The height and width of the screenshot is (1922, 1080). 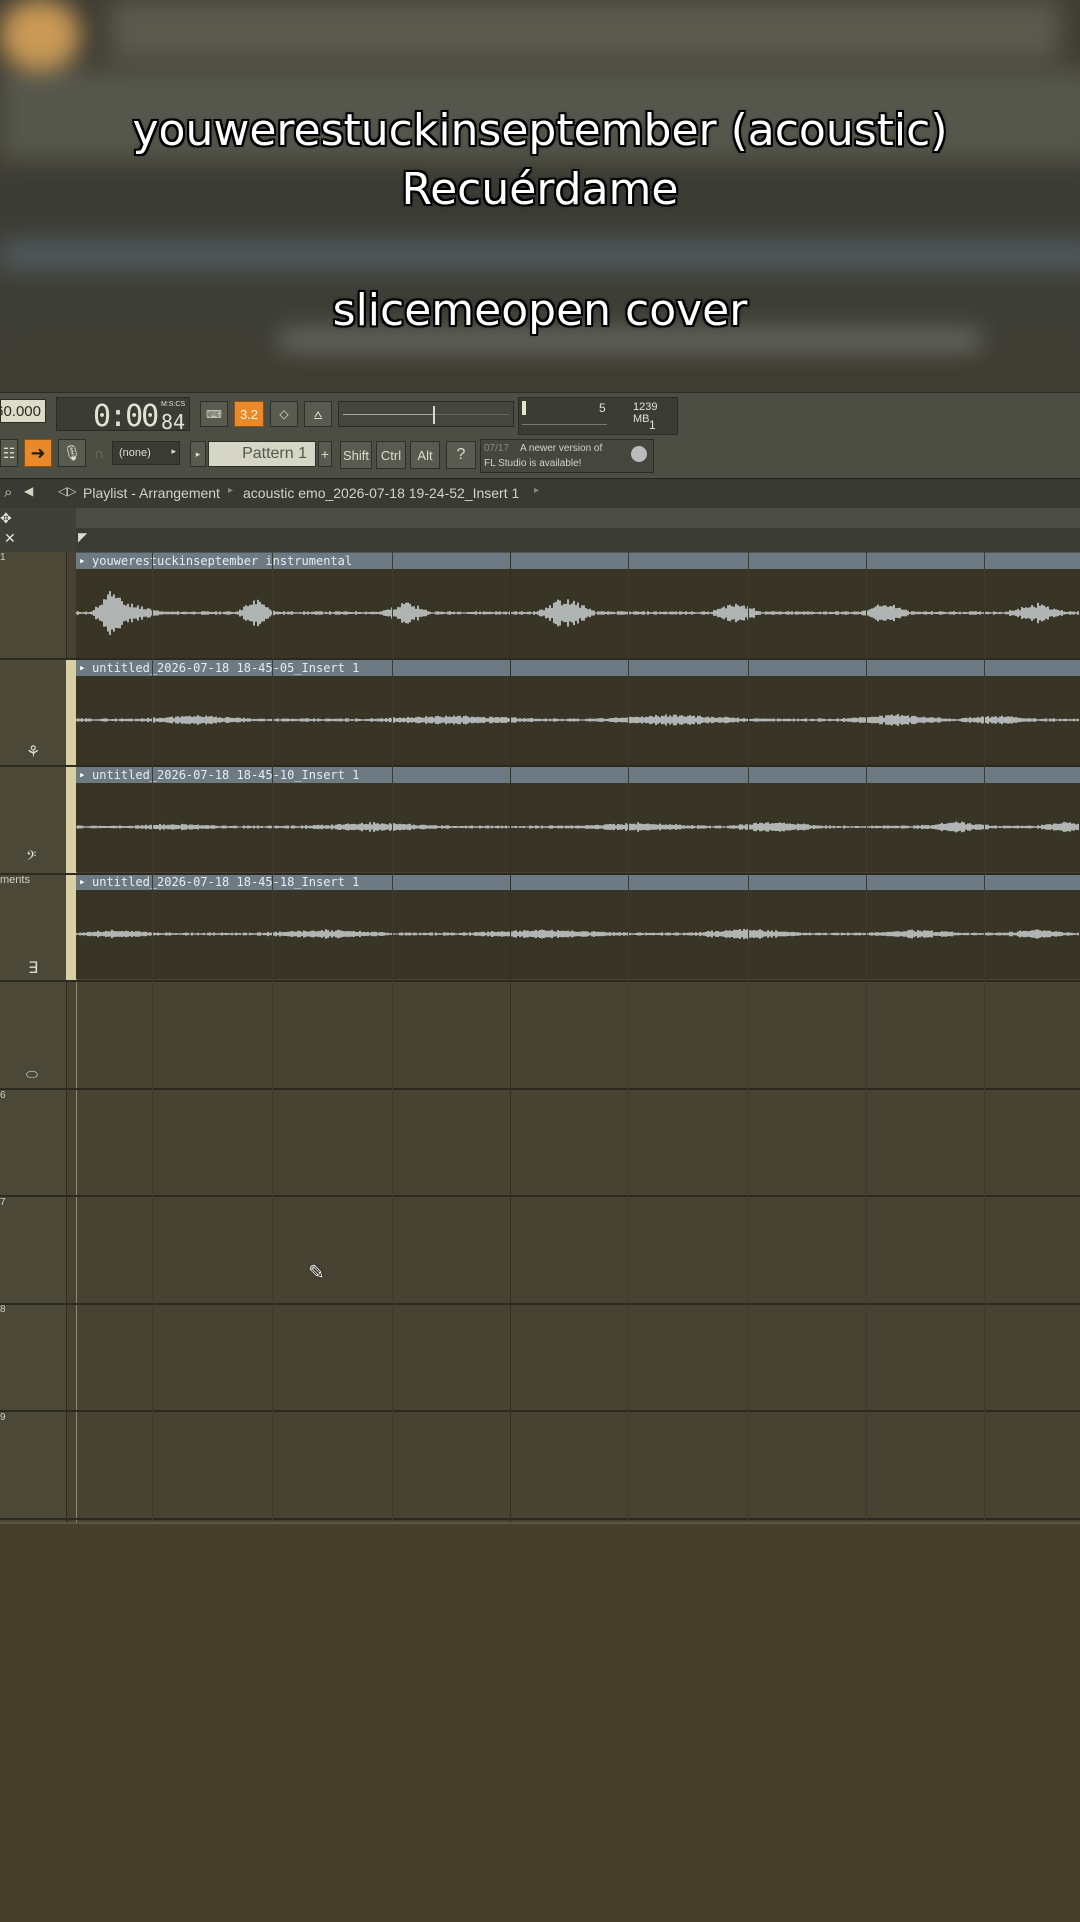 What do you see at coordinates (173, 451) in the screenshot?
I see `chevron-right-icon: ▸` at bounding box center [173, 451].